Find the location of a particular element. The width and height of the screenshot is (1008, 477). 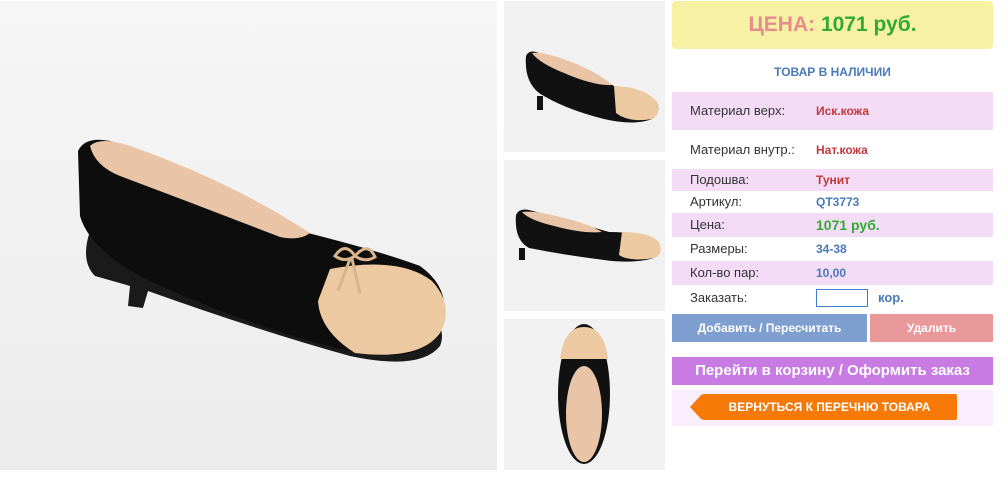

spec-key: Артикул: is located at coordinates (716, 201).